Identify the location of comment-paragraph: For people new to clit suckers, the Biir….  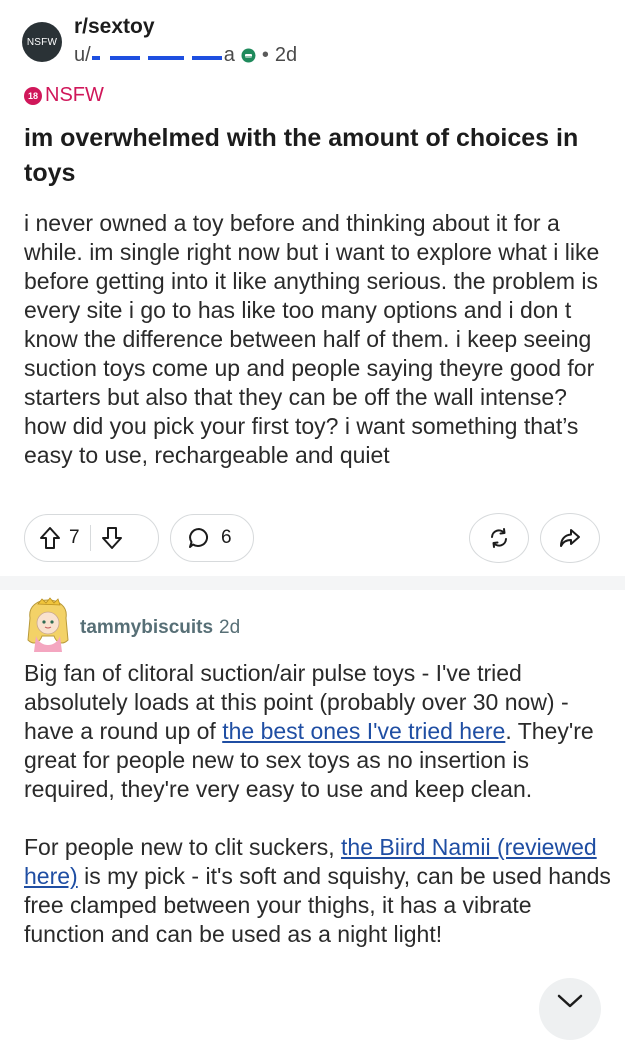
(319, 891).